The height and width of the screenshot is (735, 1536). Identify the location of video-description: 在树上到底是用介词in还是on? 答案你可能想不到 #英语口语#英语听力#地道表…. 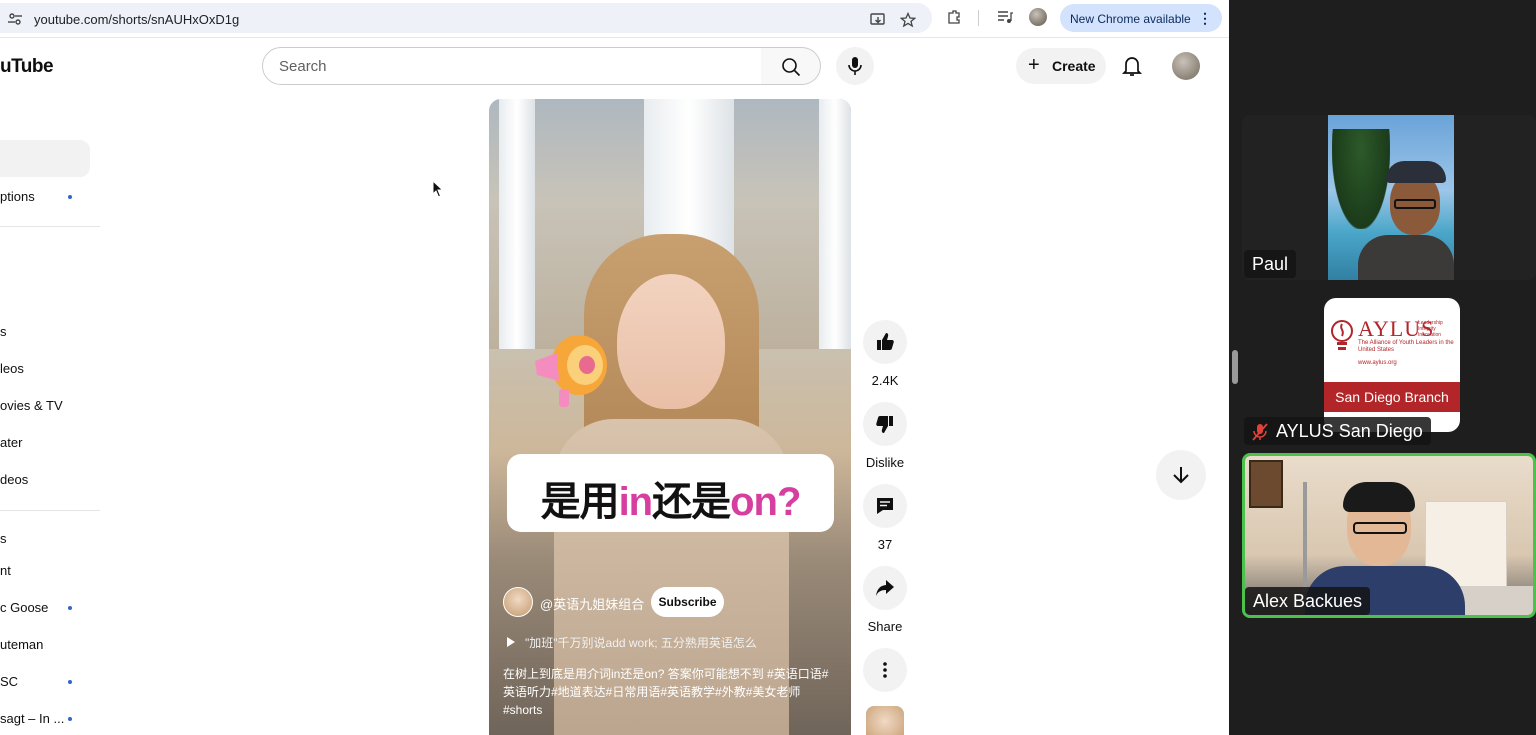
(666, 692).